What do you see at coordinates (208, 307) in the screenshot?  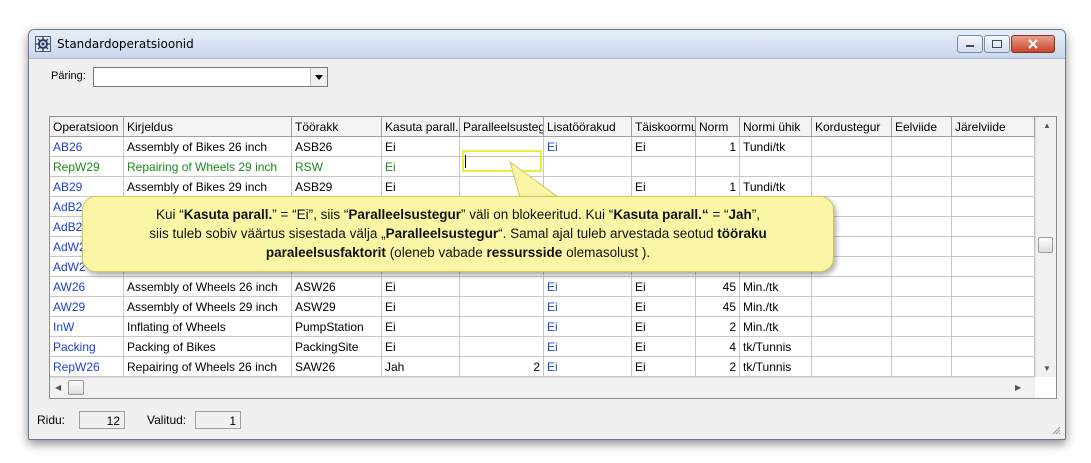 I see `table-cell: Assembly of Wheels 29 inch` at bounding box center [208, 307].